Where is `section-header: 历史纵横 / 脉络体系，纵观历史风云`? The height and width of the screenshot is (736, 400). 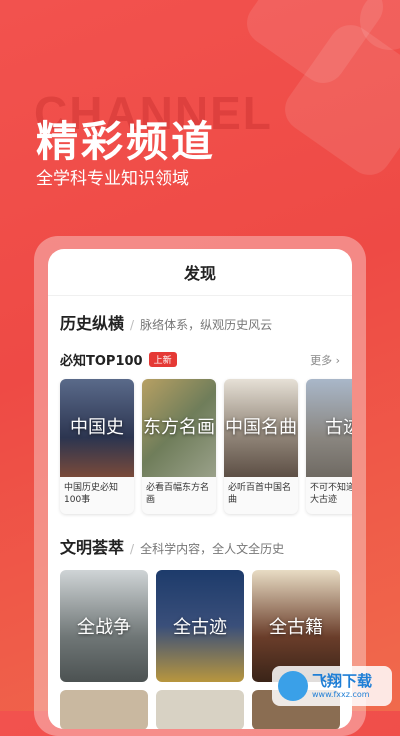
section-header: 历史纵横 / 脉络体系，纵观历史风云 is located at coordinates (200, 322).